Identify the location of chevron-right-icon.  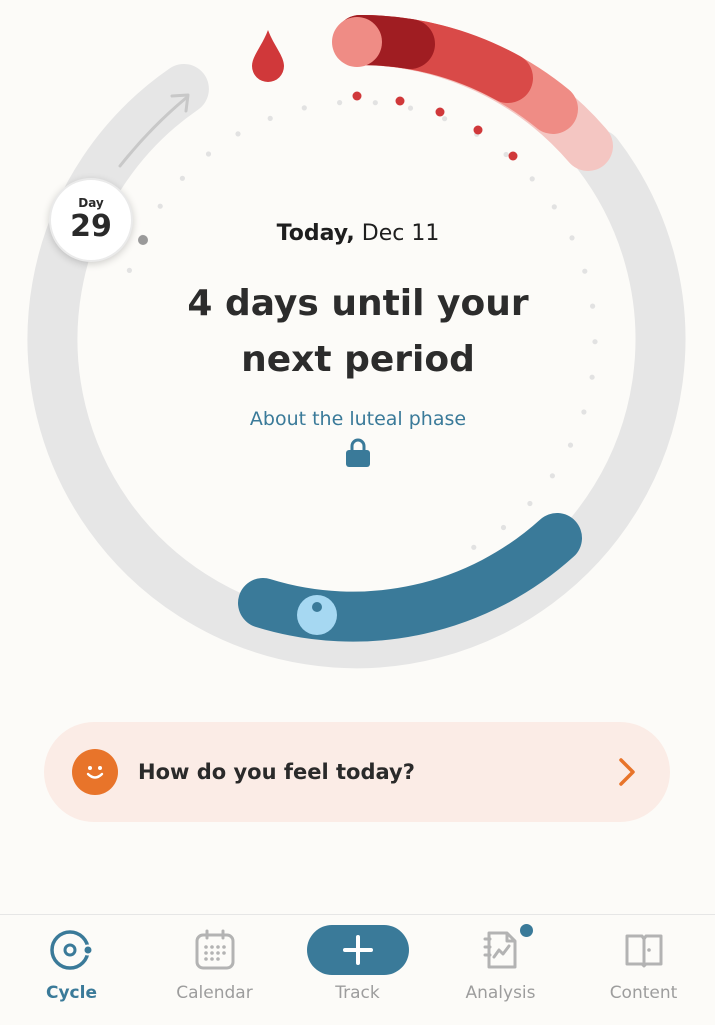
(627, 772).